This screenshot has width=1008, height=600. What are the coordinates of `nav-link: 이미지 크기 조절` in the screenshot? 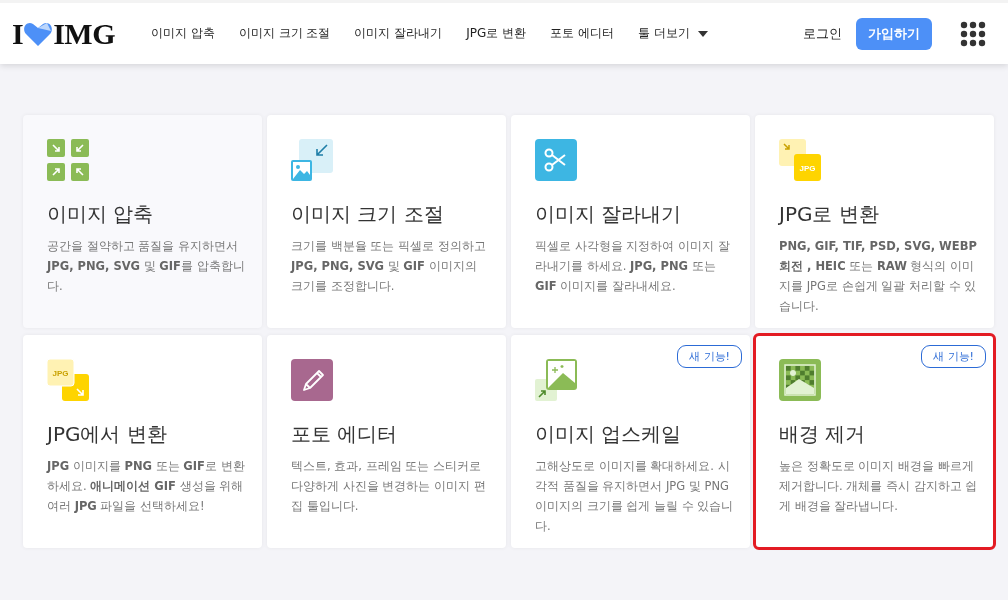 It's located at (284, 33).